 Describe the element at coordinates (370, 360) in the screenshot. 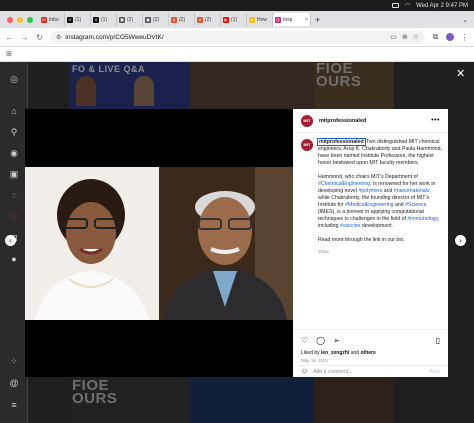

I see `post-date: May 16, 2021` at that location.